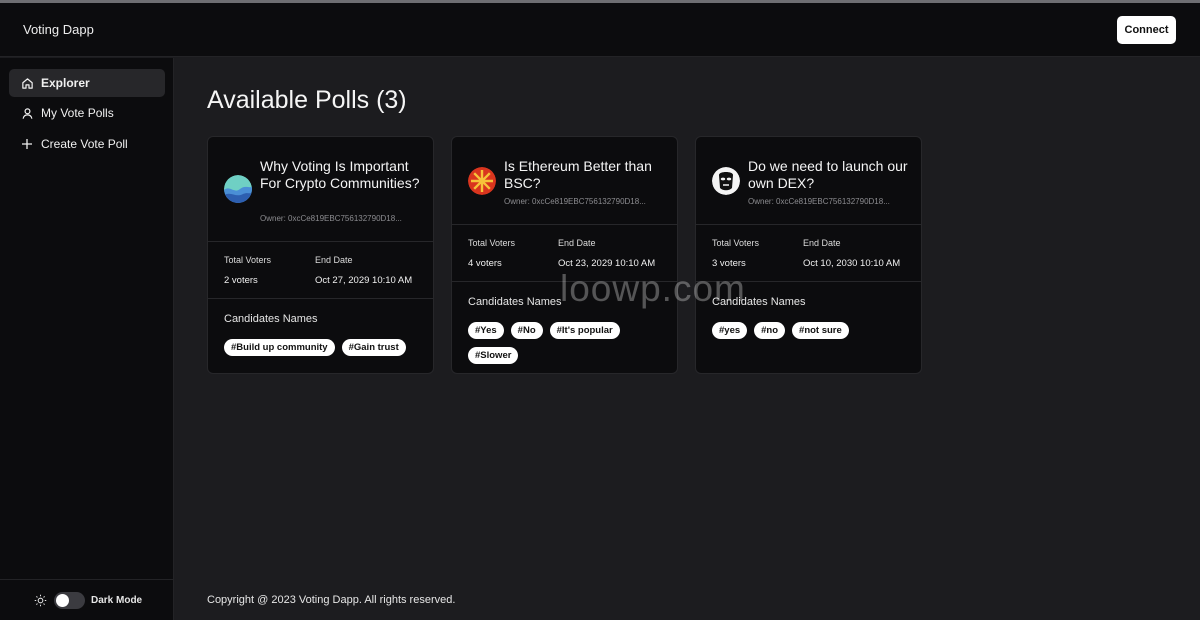 The image size is (1200, 620). What do you see at coordinates (493, 355) in the screenshot?
I see `candidate-tag: #Slower` at bounding box center [493, 355].